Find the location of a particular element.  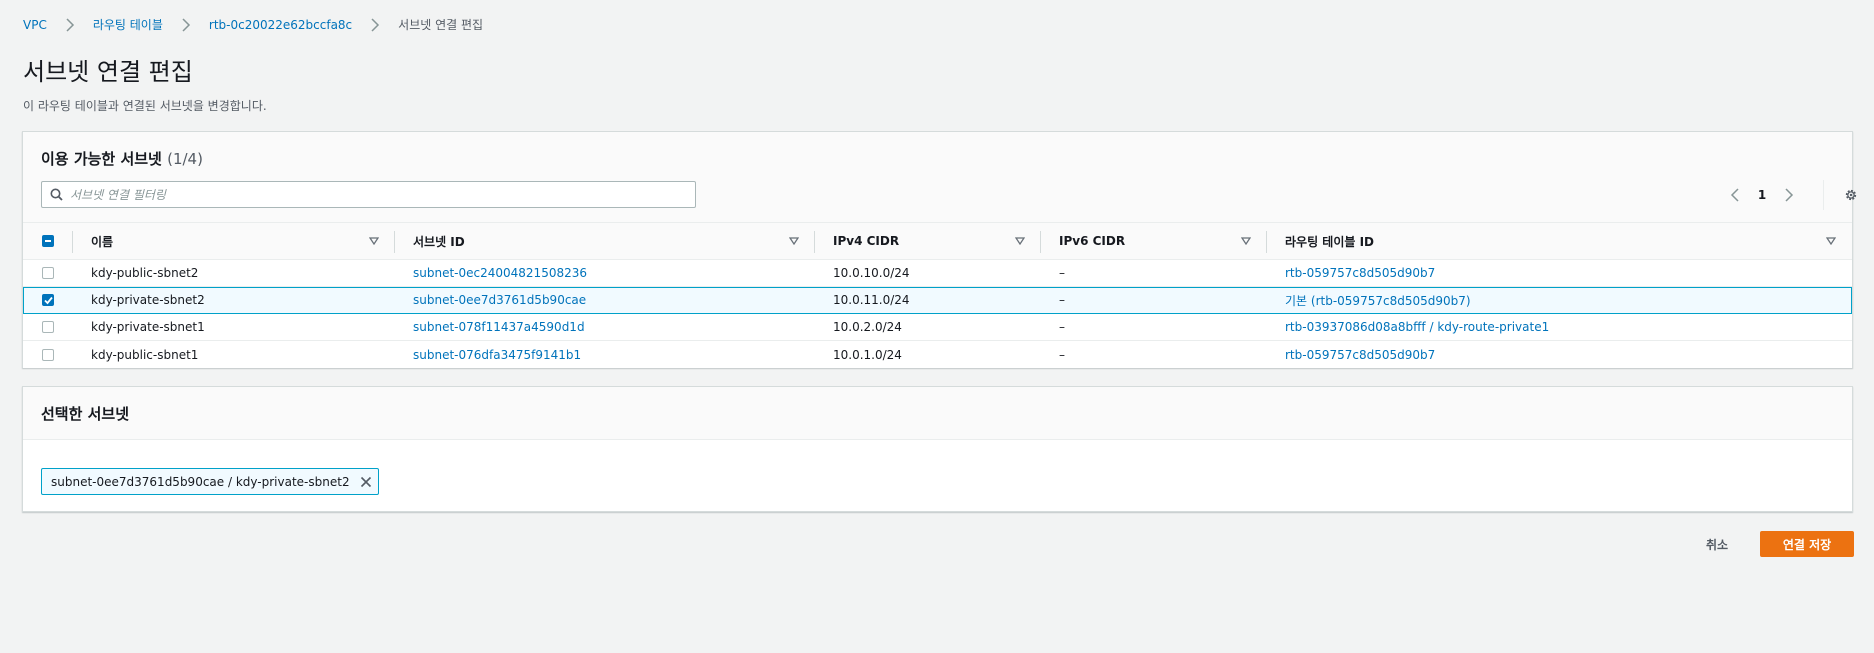

breadcrumb-route-table-id: rtb-0c20022e62bccfa8c is located at coordinates (280, 25).